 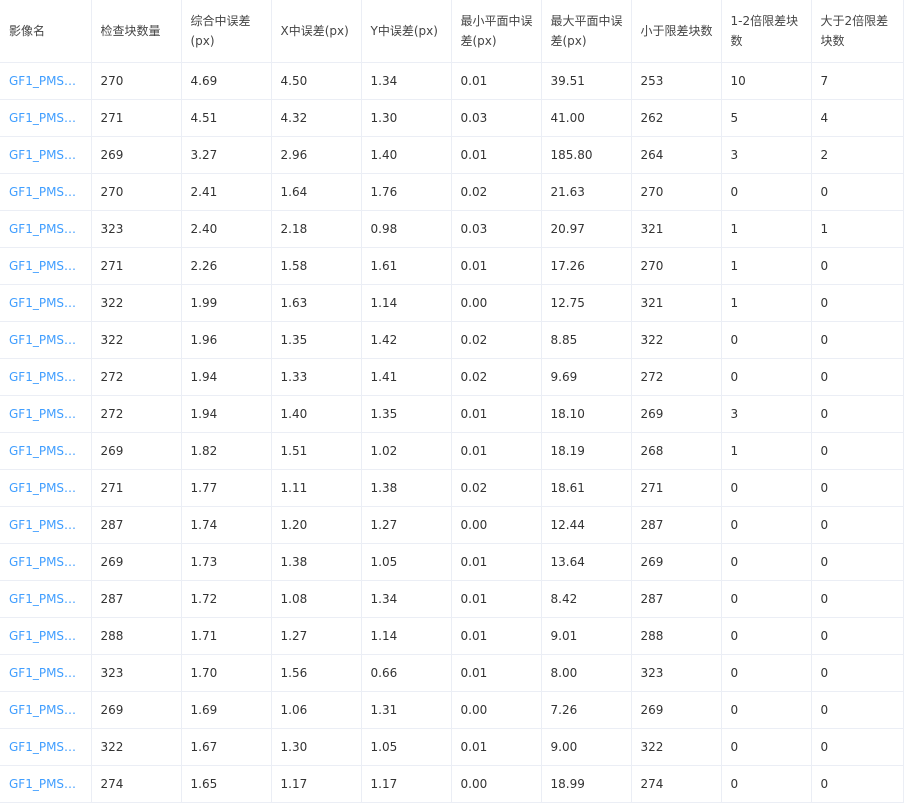 I want to click on y-rmse-cell: 1.42, so click(x=406, y=340).